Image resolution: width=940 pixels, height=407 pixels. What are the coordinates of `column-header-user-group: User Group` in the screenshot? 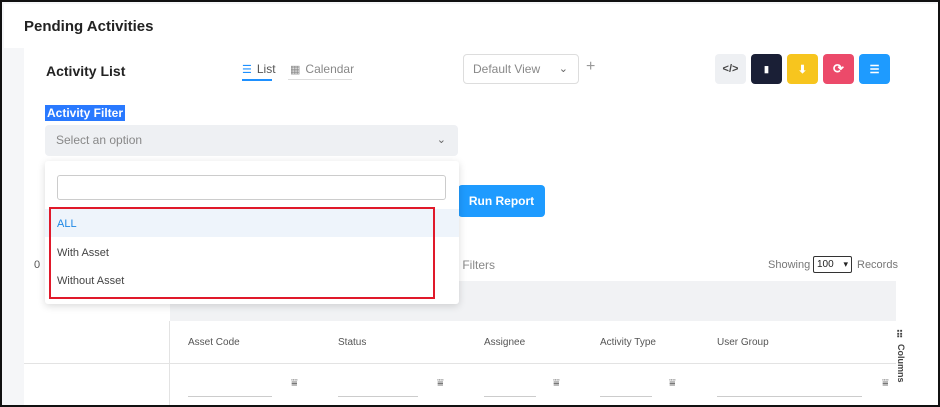 It's located at (743, 342).